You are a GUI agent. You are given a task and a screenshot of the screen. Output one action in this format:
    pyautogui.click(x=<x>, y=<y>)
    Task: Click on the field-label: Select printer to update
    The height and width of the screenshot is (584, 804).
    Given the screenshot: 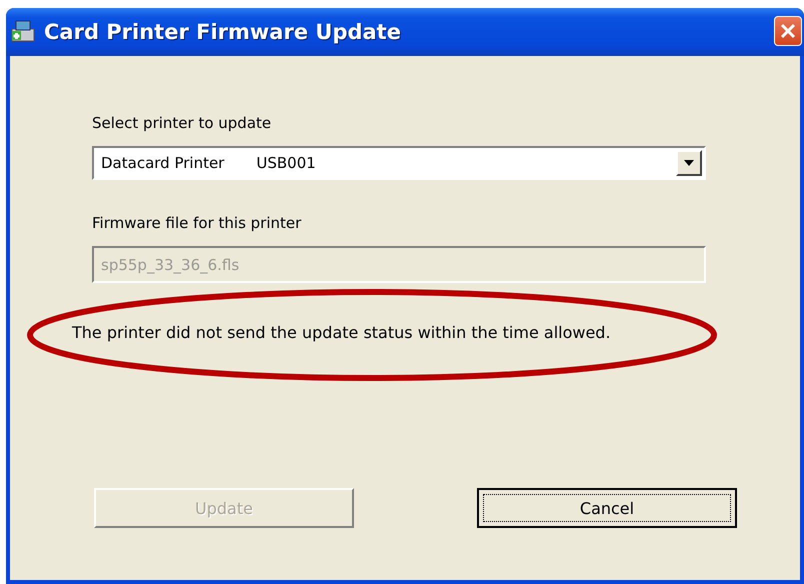 What is the action you would take?
    pyautogui.click(x=182, y=124)
    